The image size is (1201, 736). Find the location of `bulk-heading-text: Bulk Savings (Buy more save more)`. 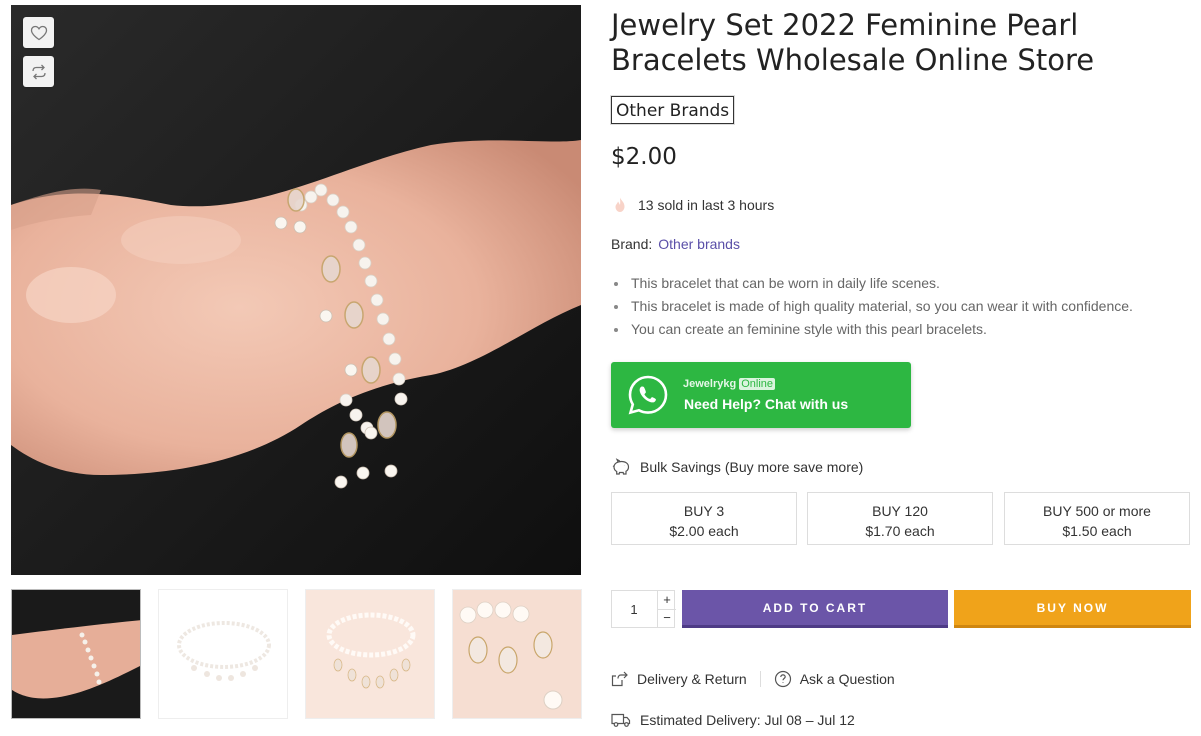

bulk-heading-text: Bulk Savings (Buy more save more) is located at coordinates (752, 467).